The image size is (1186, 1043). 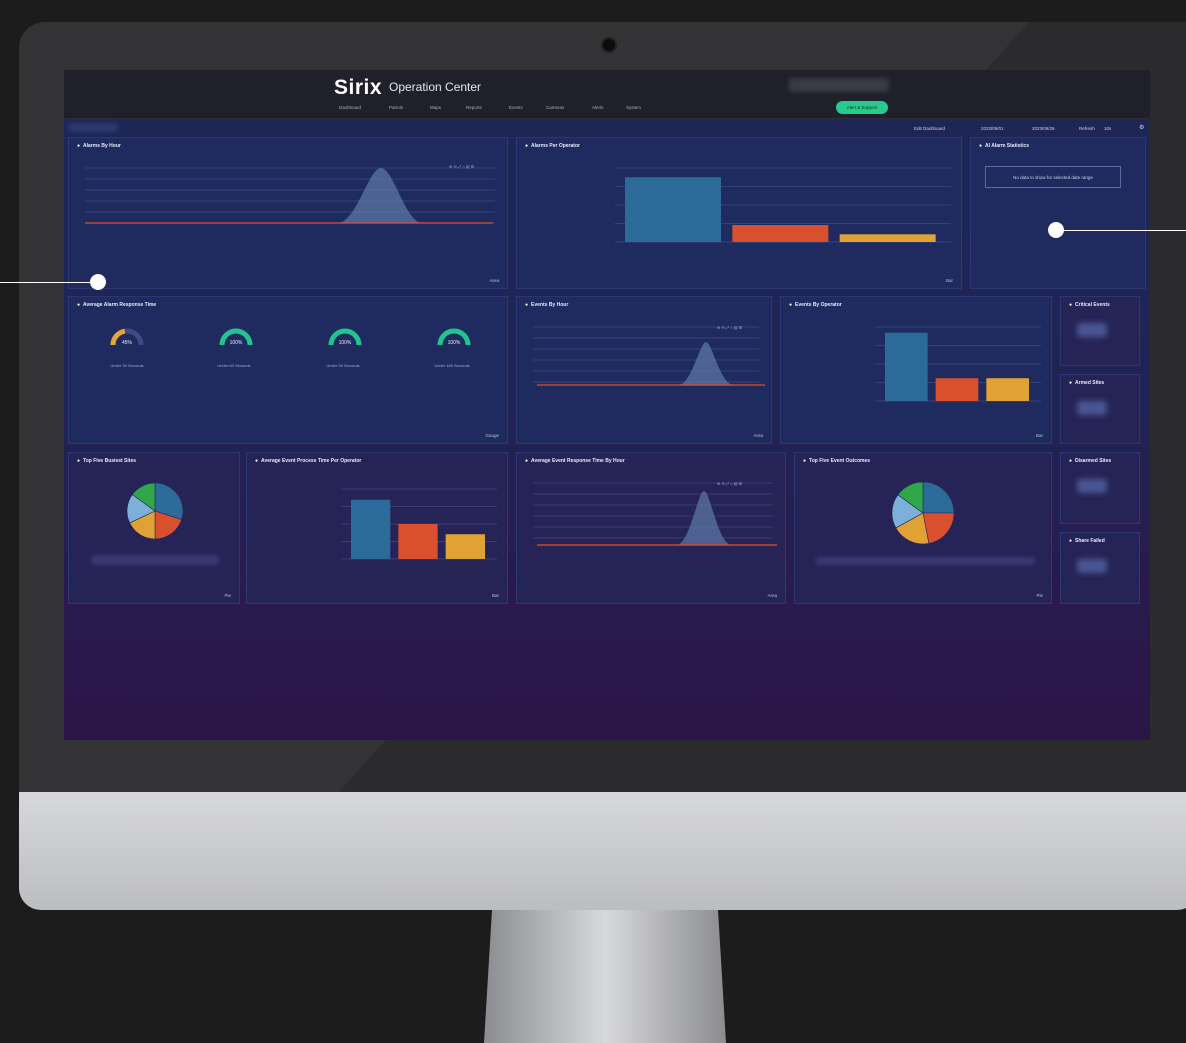 What do you see at coordinates (1089, 305) in the screenshot?
I see `tile-title: Critical Events` at bounding box center [1089, 305].